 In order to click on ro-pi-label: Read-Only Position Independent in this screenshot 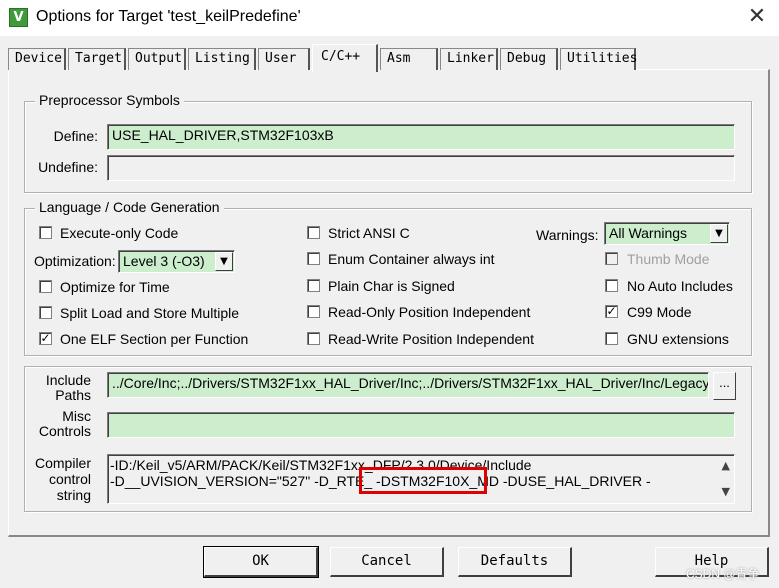, I will do `click(429, 312)`.